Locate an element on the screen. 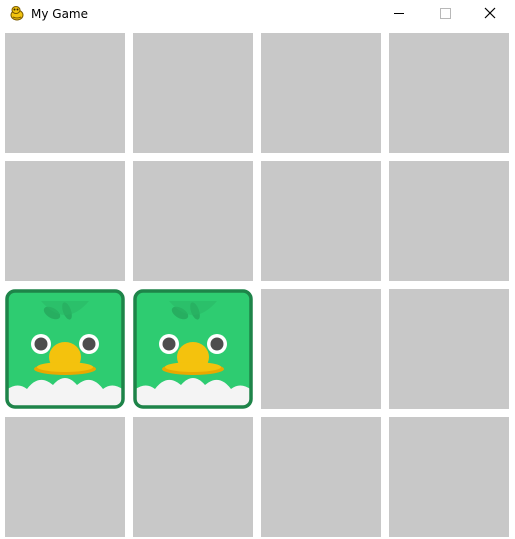 The width and height of the screenshot is (515, 539). title-bar: My Game is located at coordinates (257, 14).